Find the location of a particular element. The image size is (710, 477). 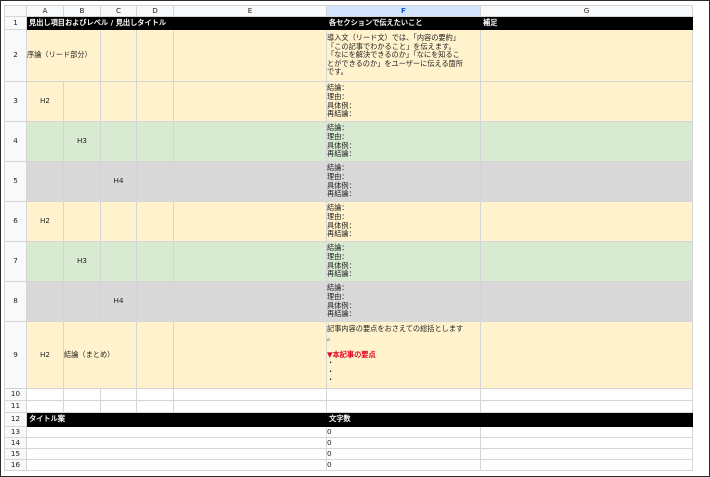

cell-g13 is located at coordinates (586, 432).